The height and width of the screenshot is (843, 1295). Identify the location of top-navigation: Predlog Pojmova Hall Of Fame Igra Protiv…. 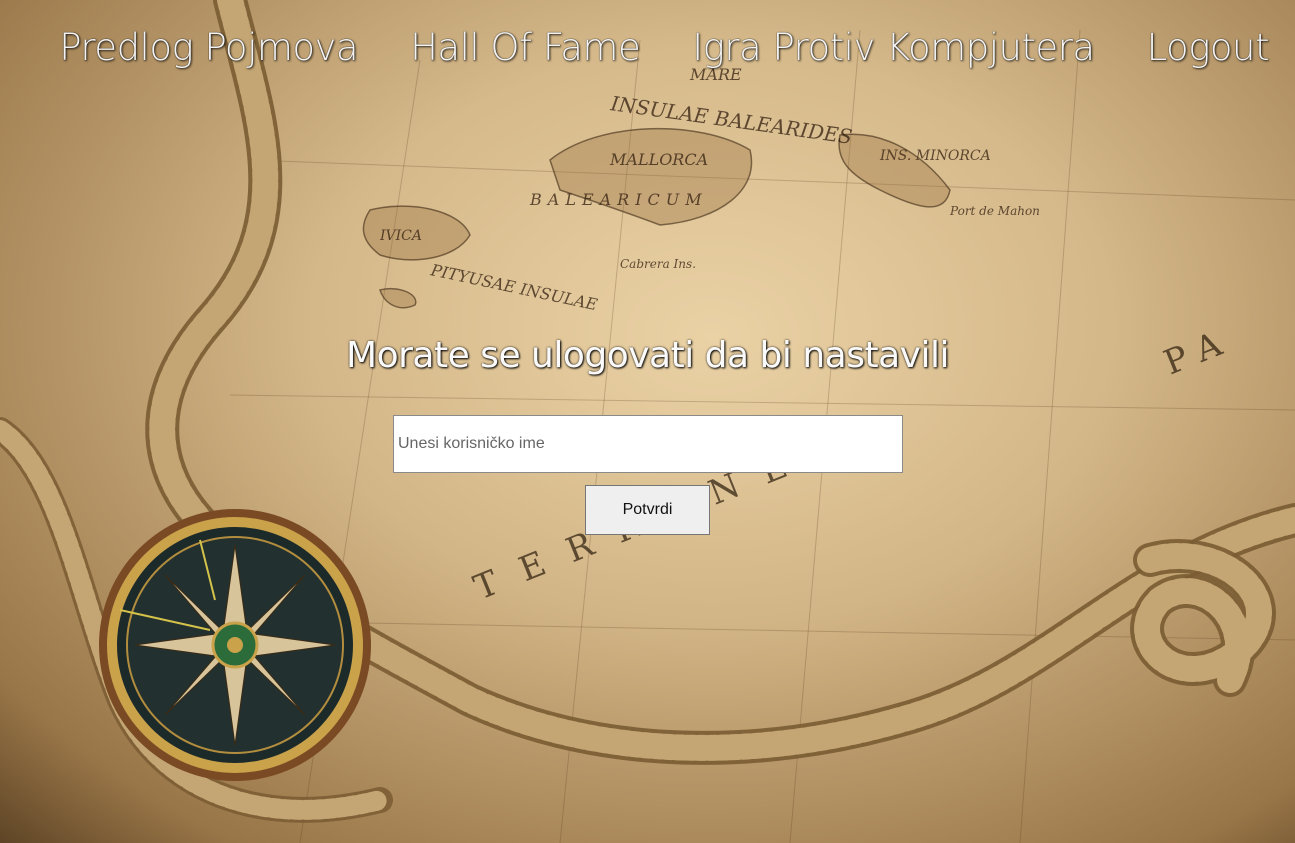
(664, 48).